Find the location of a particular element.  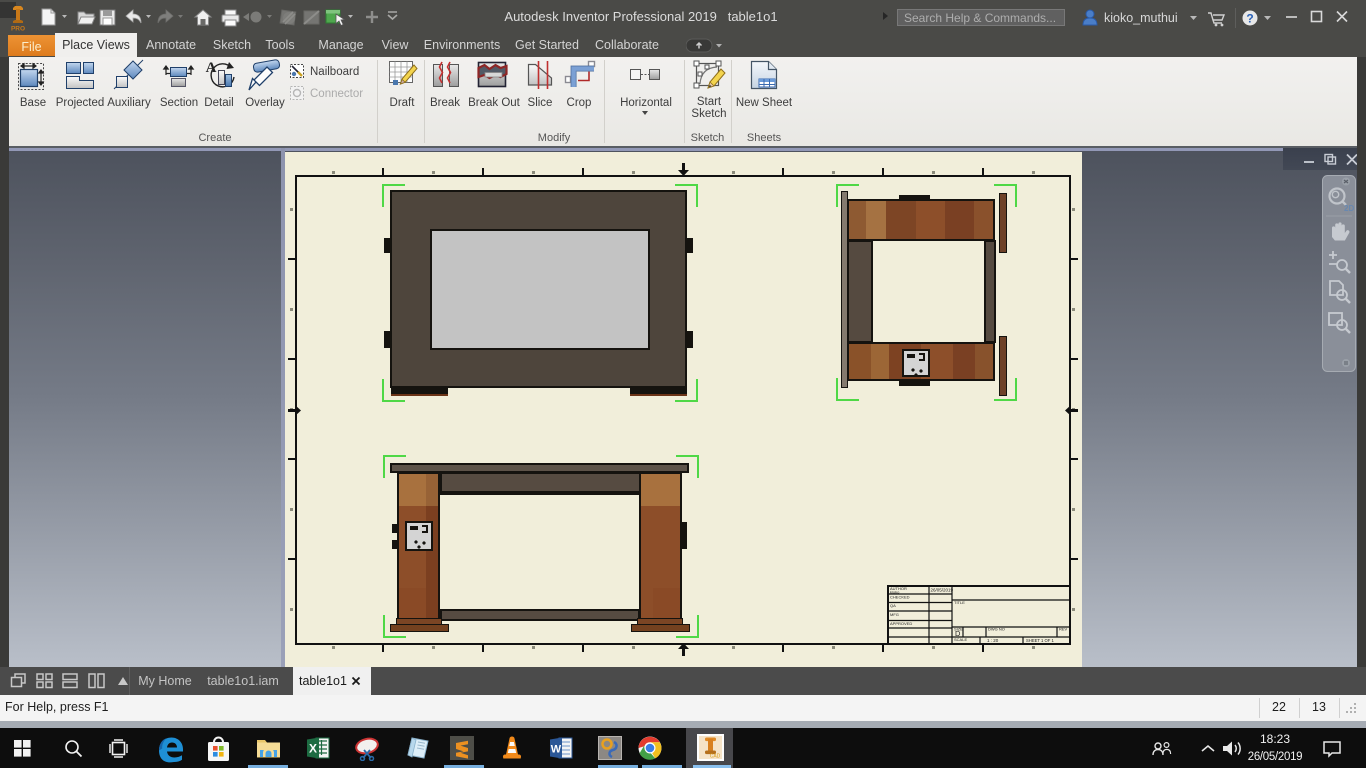

svg-text: 26/05/2019 is located at coordinates (942, 590).